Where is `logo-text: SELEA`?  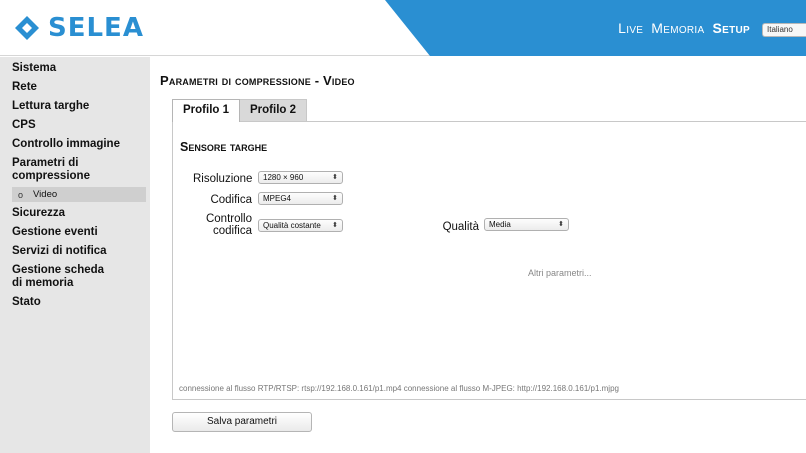 logo-text: SELEA is located at coordinates (96, 28).